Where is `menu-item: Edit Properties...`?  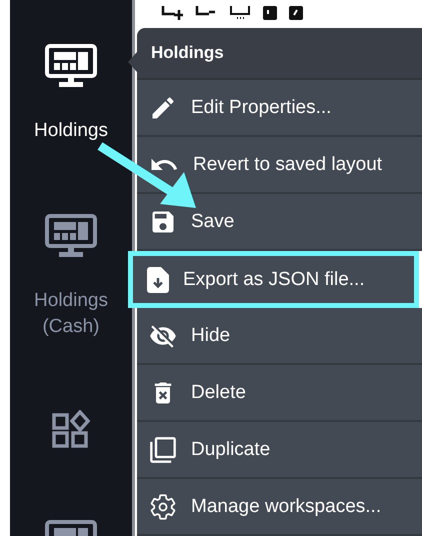 menu-item: Edit Properties... is located at coordinates (279, 108).